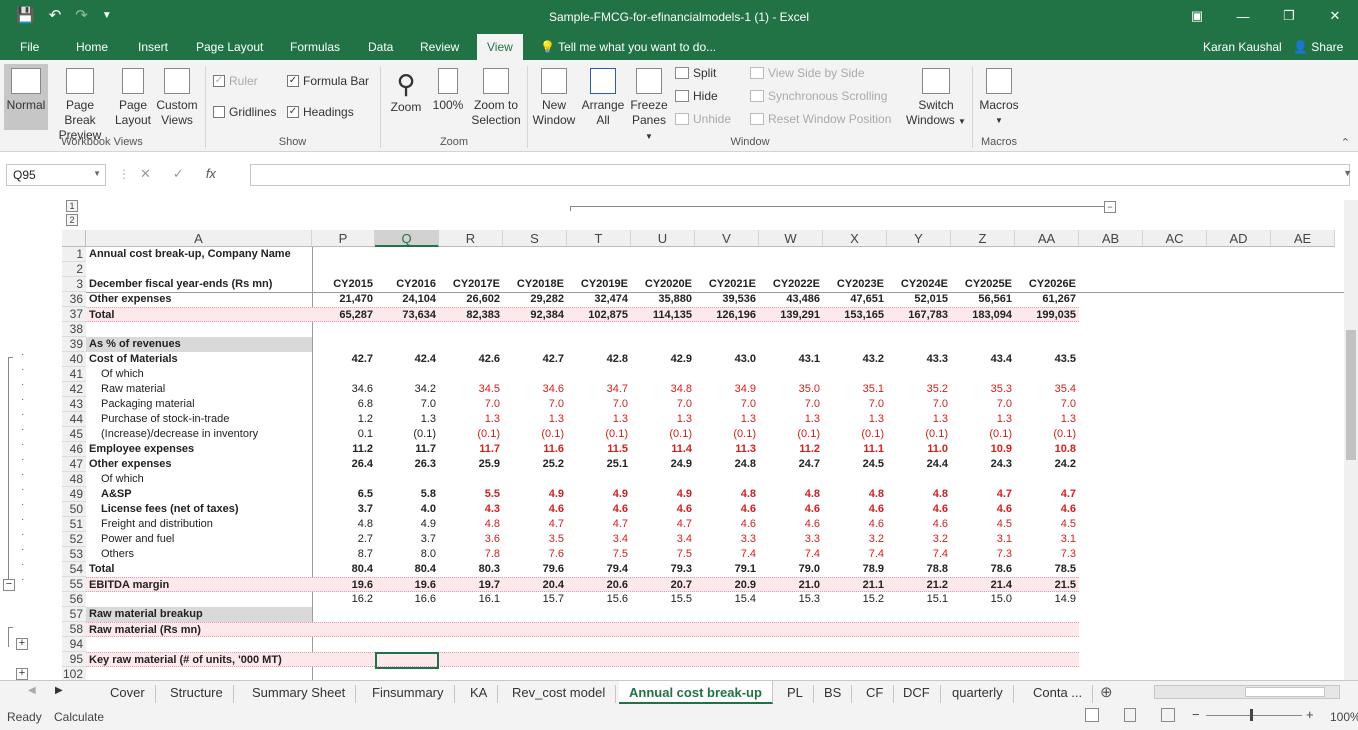 The height and width of the screenshot is (730, 1358). Describe the element at coordinates (1045, 494) in the screenshot. I see `data-cell: 4.7` at that location.